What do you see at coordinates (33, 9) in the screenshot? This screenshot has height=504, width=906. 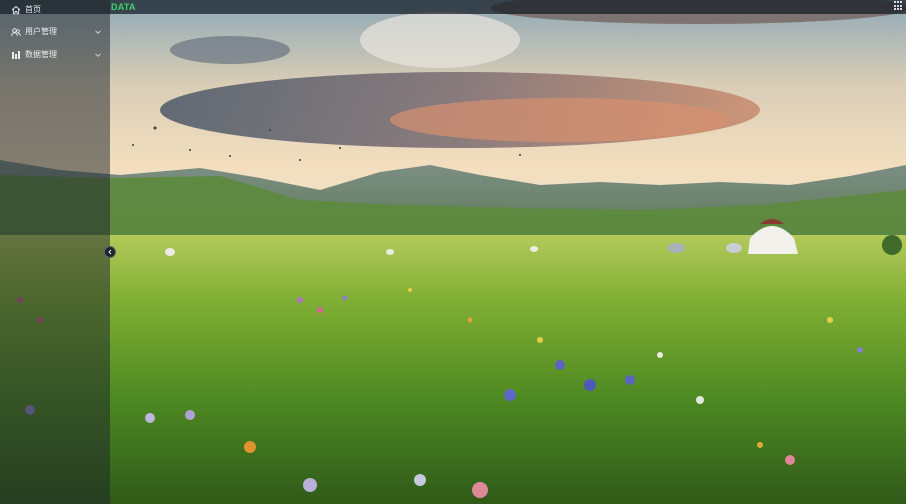 I see `sidebar-item-label: 首页` at bounding box center [33, 9].